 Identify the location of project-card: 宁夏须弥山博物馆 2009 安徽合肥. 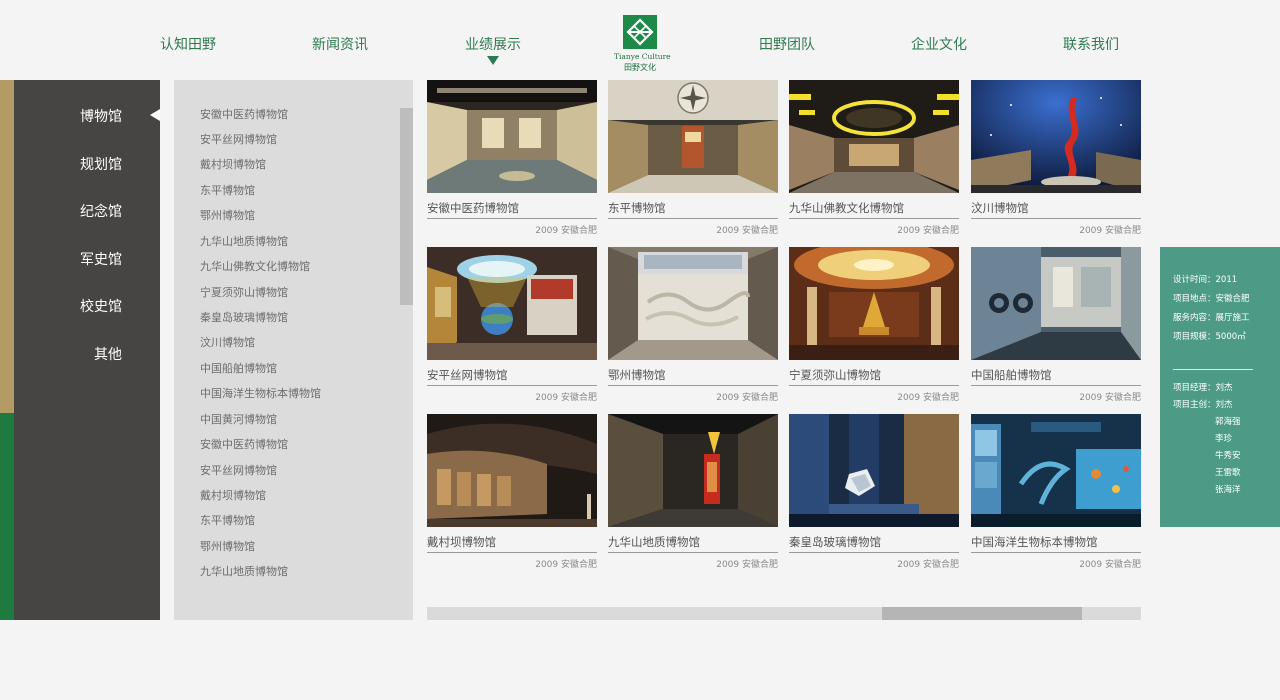
(874, 325).